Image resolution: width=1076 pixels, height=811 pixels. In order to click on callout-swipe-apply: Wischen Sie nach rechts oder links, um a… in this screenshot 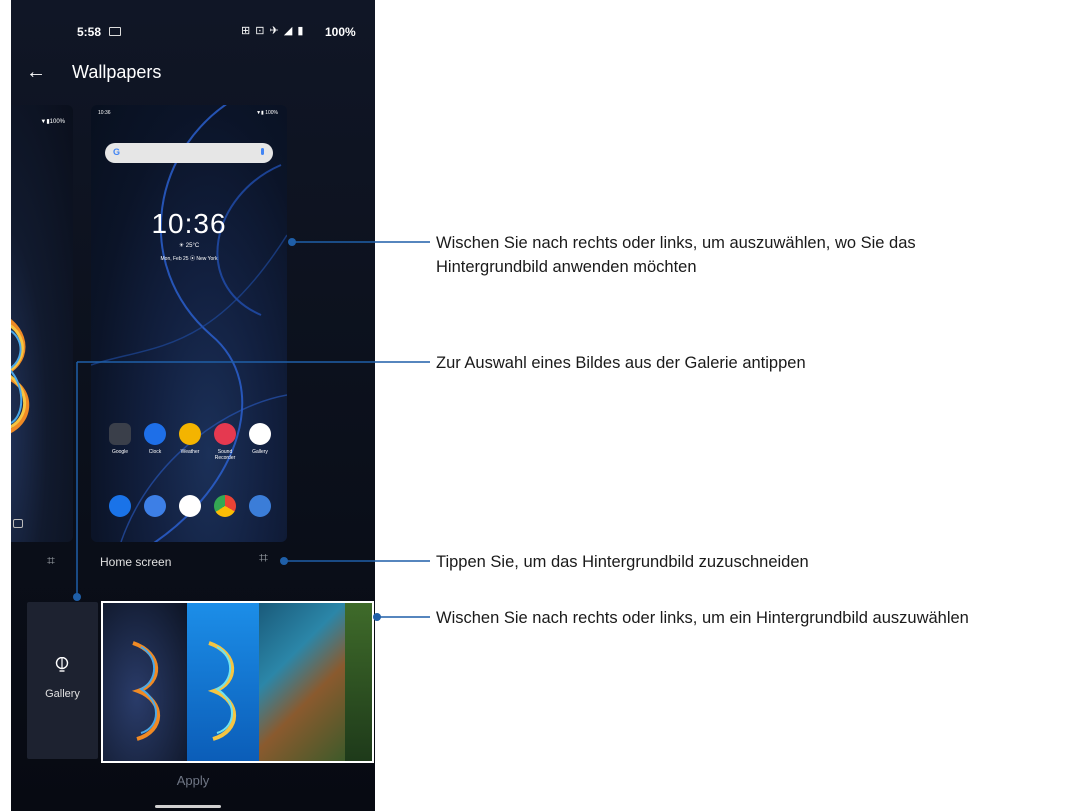, I will do `click(676, 255)`.